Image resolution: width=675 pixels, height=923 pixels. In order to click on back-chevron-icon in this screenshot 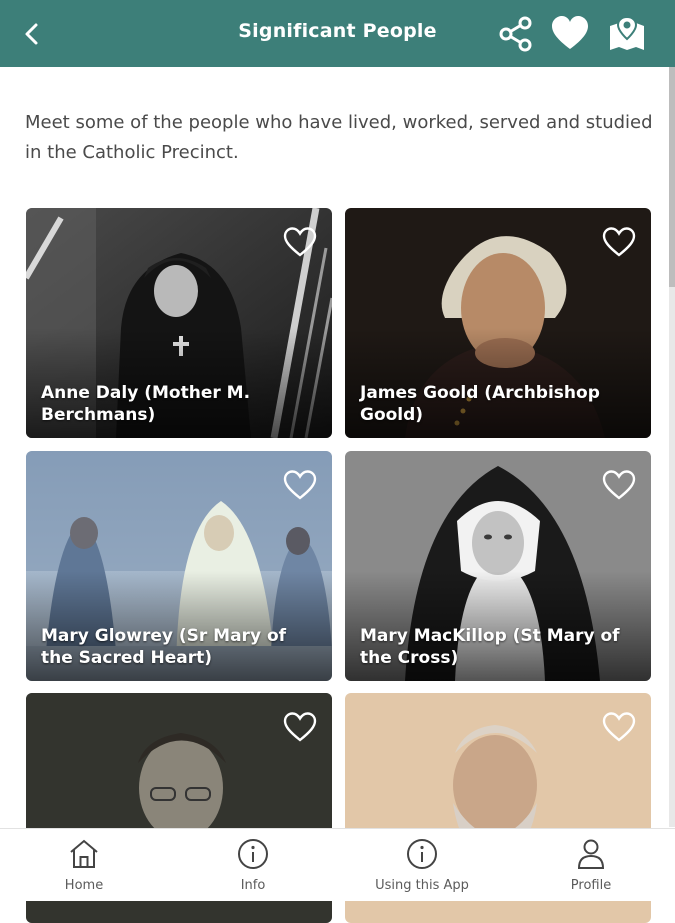, I will do `click(32, 34)`.